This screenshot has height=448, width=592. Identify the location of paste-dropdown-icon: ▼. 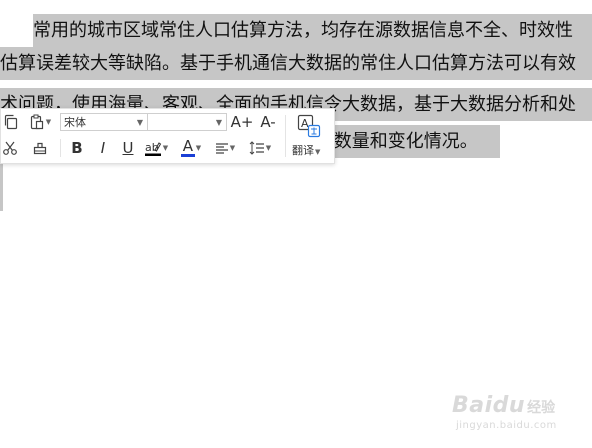
(48, 122).